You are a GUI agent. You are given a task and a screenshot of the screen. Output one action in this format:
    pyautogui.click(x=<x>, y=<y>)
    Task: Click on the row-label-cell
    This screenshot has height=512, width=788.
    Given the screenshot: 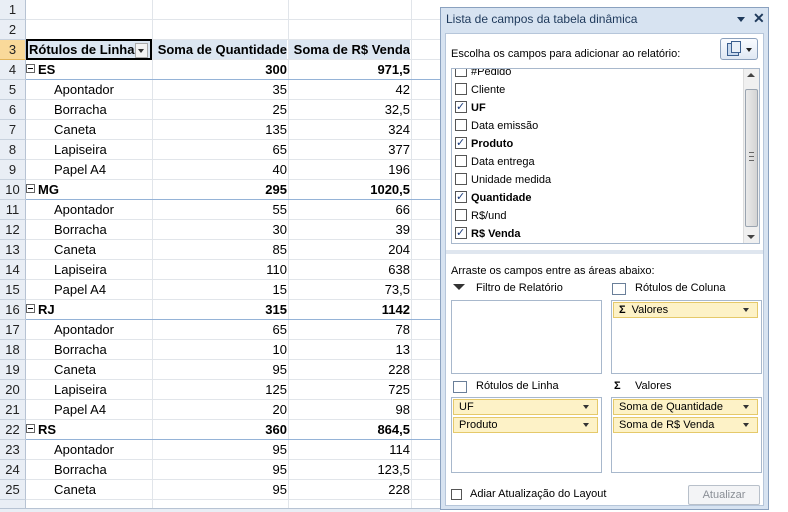 What is the action you would take?
    pyautogui.click(x=89, y=9)
    